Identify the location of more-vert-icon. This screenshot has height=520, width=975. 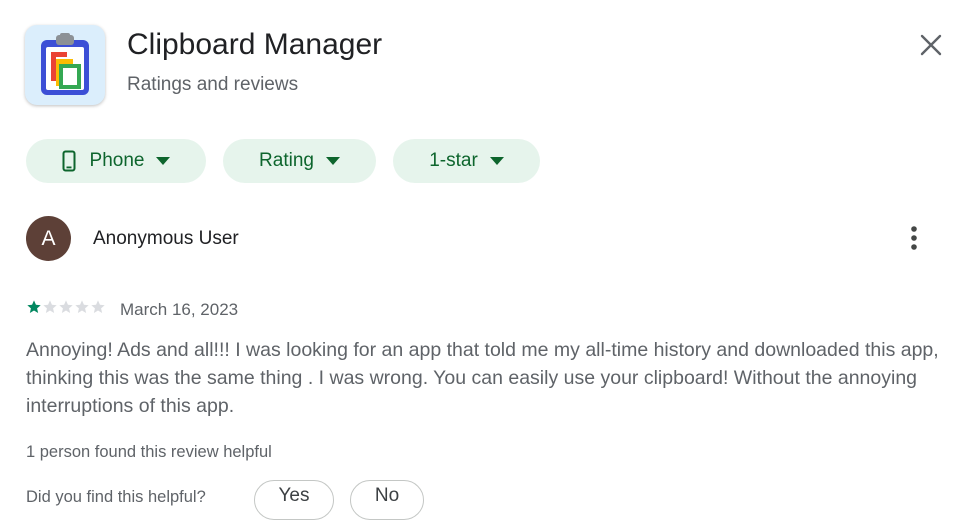
(914, 238).